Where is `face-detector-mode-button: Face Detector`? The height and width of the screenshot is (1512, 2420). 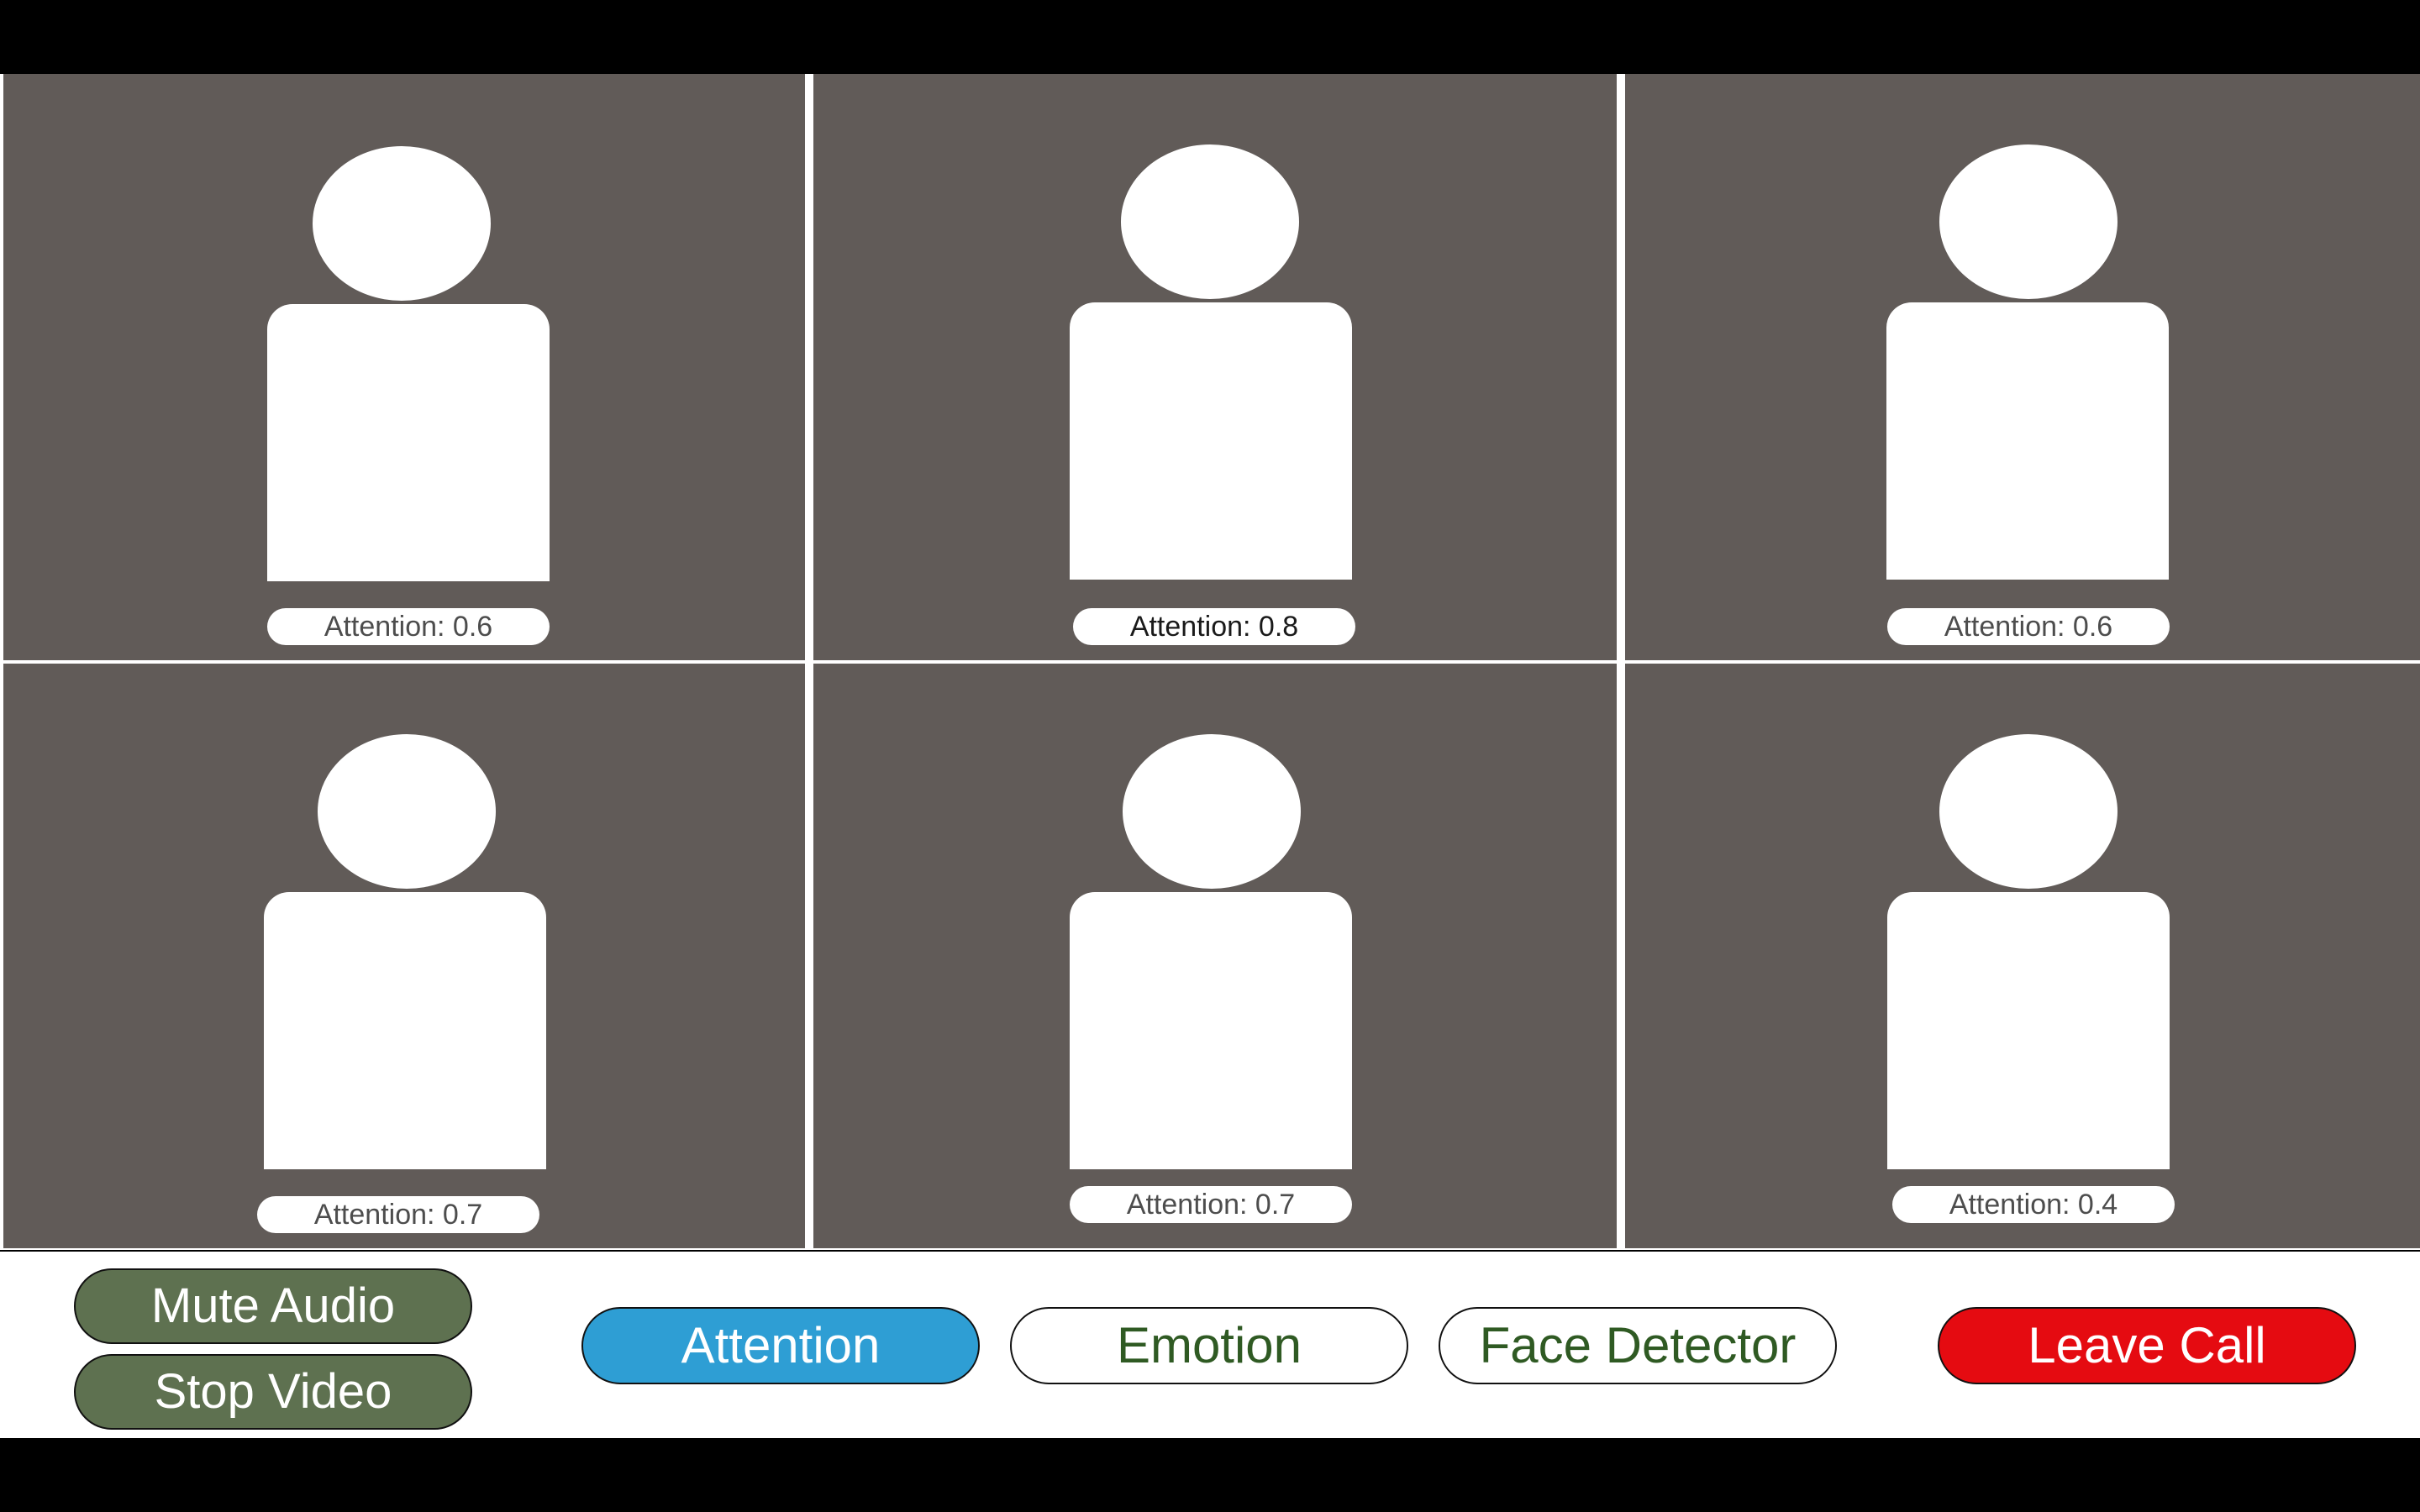
face-detector-mode-button: Face Detector is located at coordinates (1638, 1345).